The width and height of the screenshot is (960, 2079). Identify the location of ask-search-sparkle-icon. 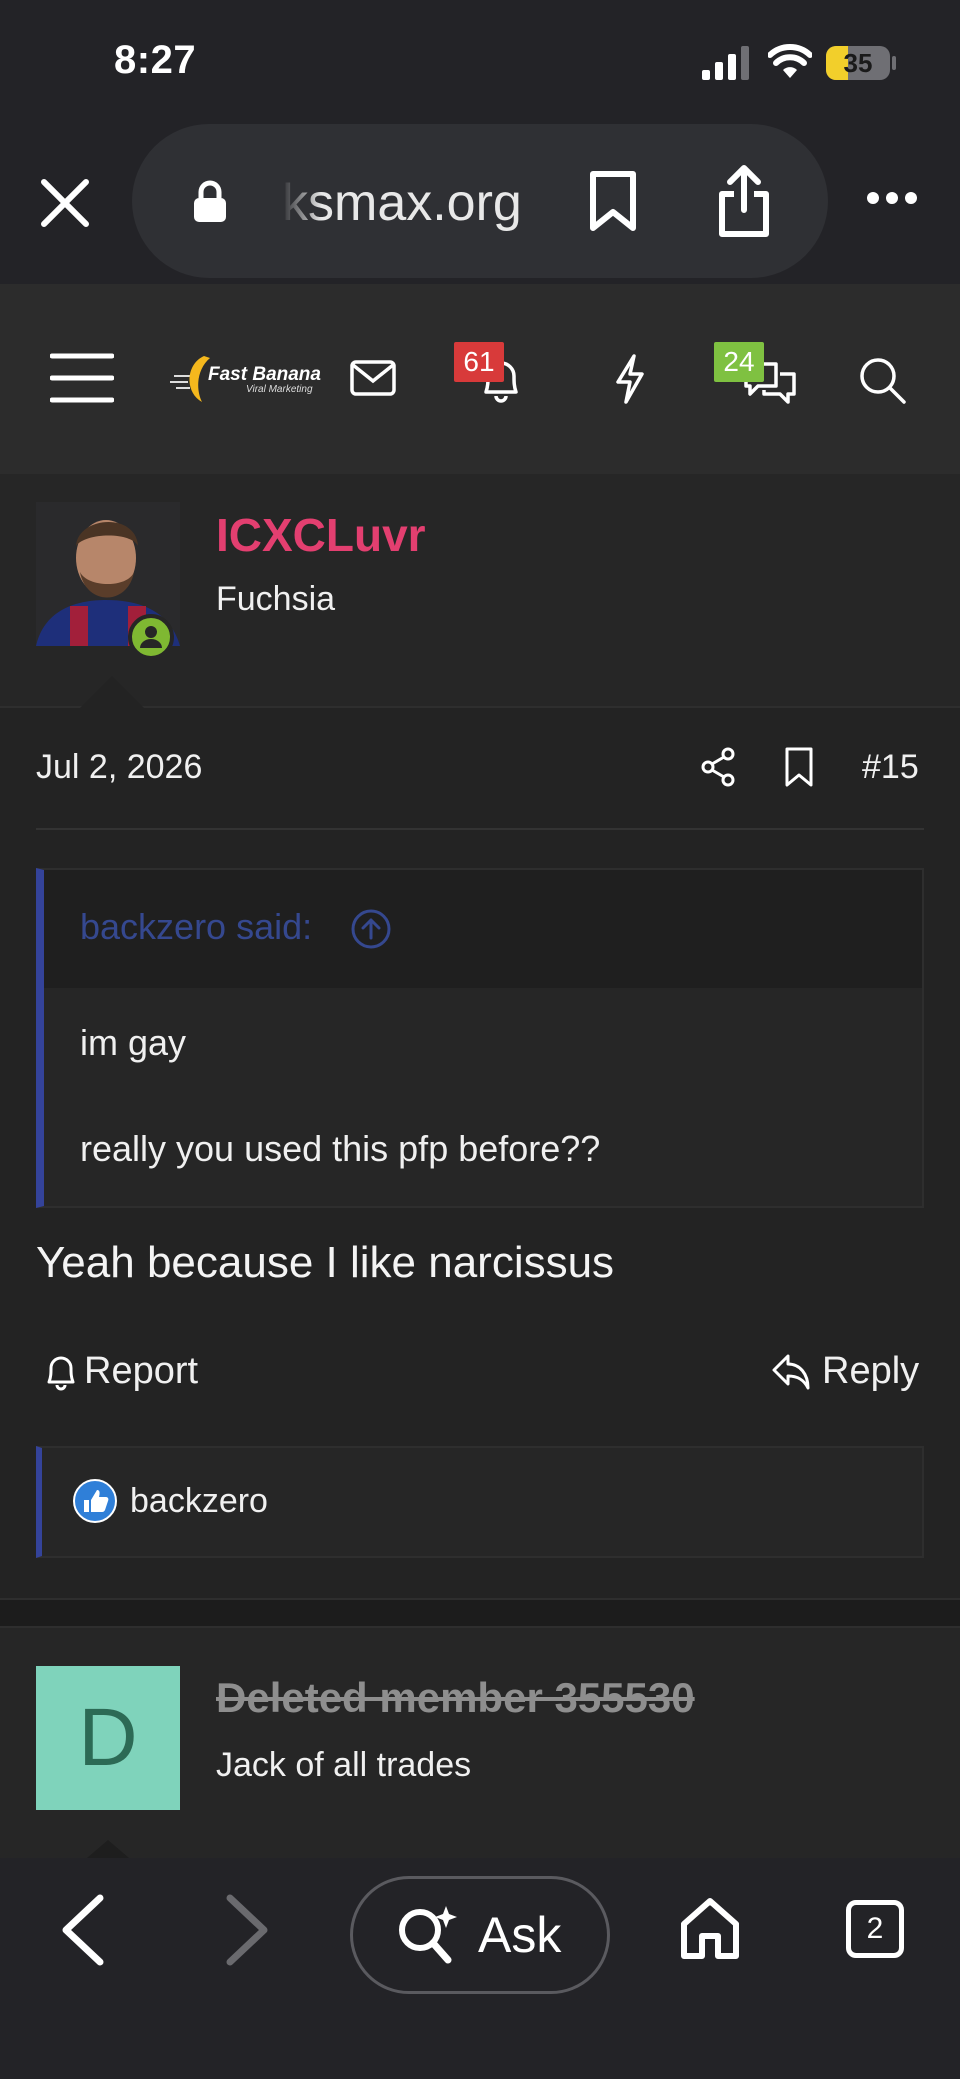
(428, 1935).